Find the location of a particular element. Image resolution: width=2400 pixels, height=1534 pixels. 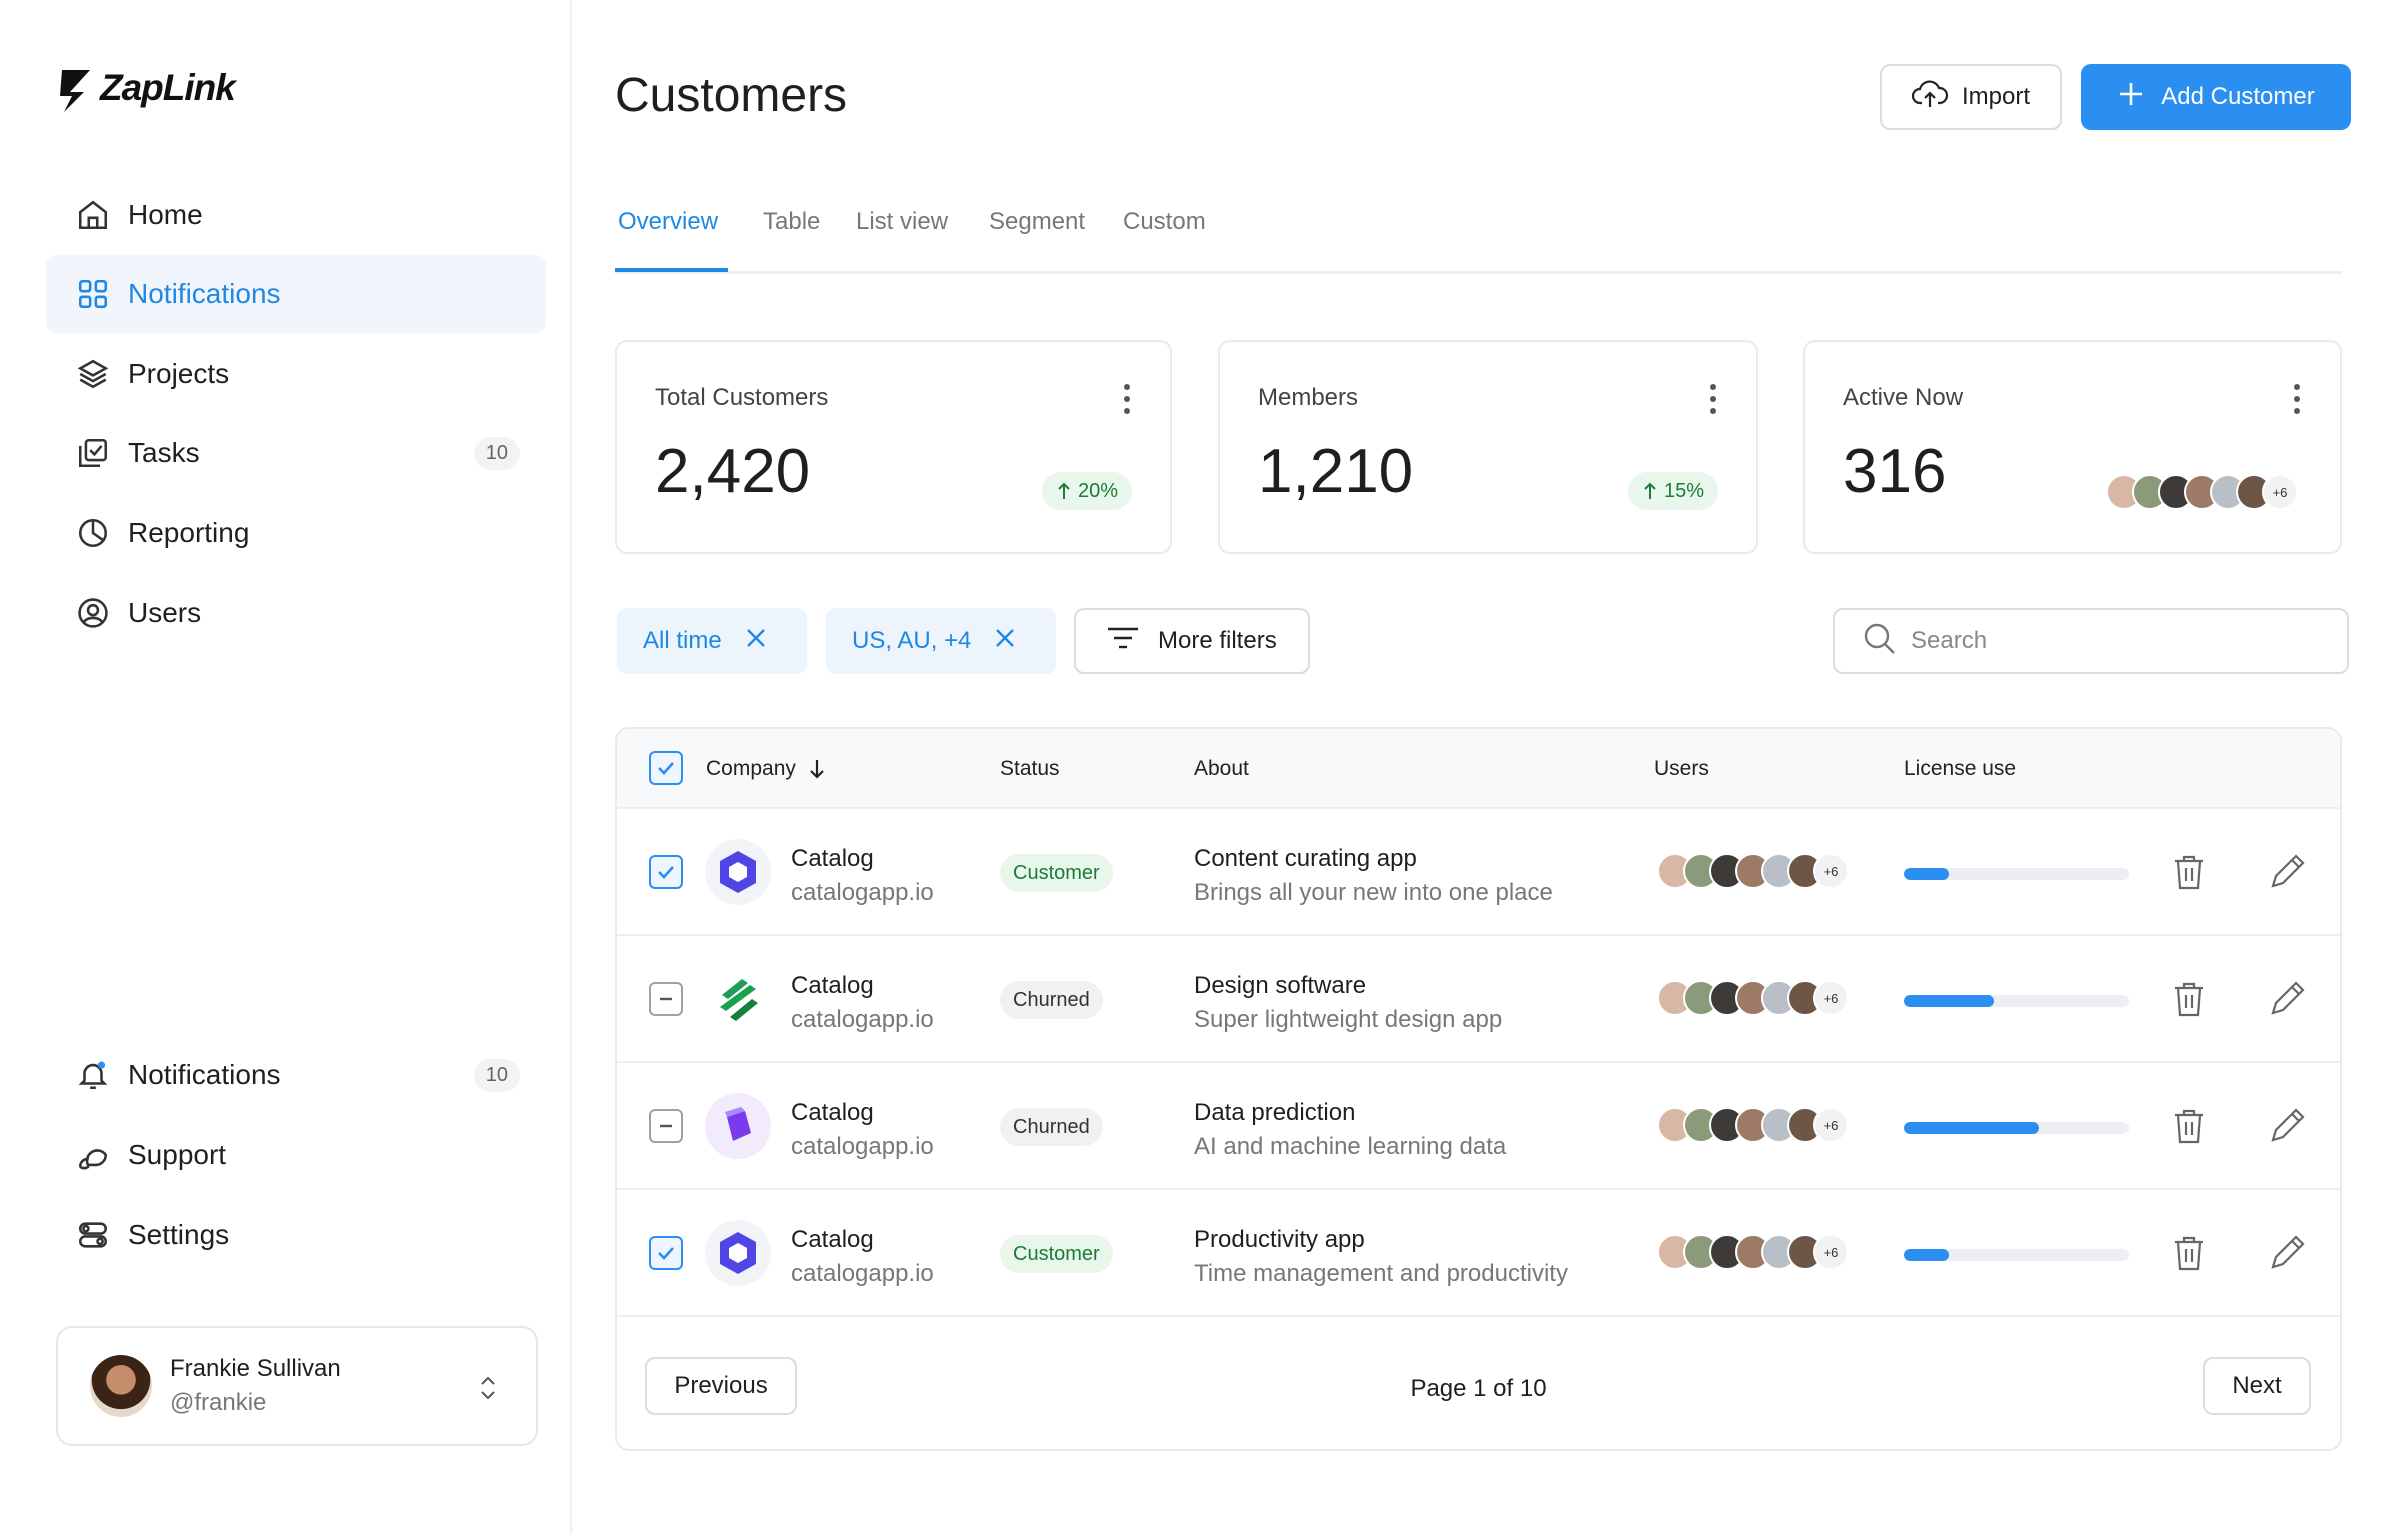

search-input is located at coordinates (2111, 641).